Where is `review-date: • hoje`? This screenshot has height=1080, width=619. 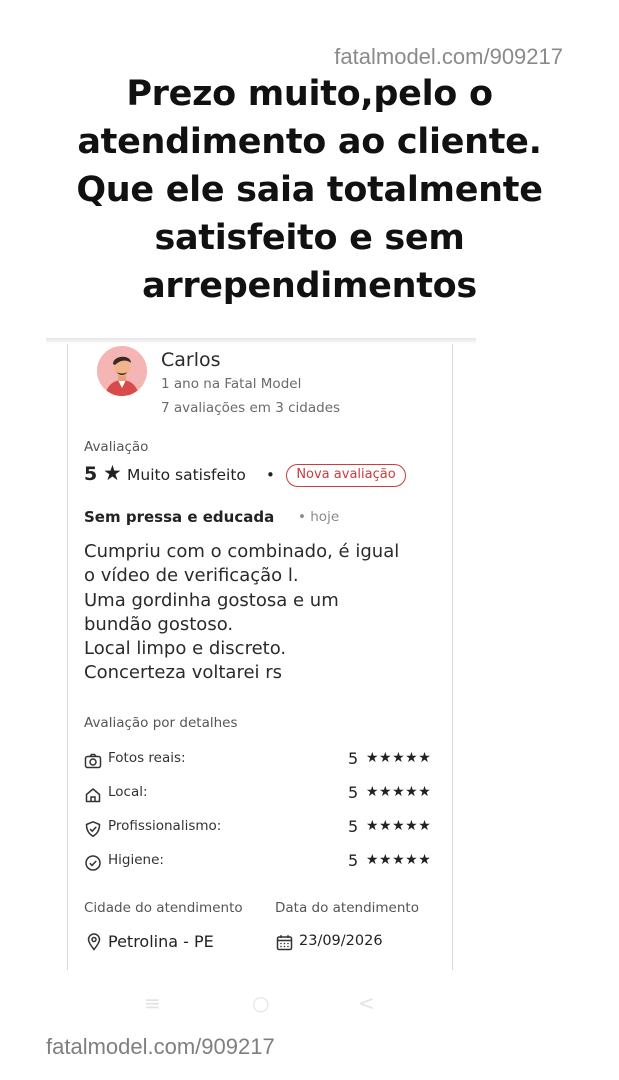
review-date: • hoje is located at coordinates (319, 517).